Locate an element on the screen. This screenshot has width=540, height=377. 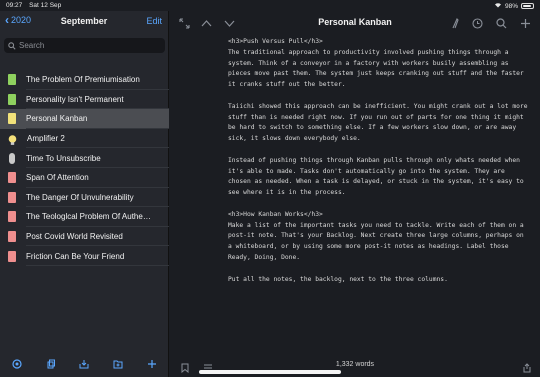
share-copy-icon is located at coordinates (51, 365).